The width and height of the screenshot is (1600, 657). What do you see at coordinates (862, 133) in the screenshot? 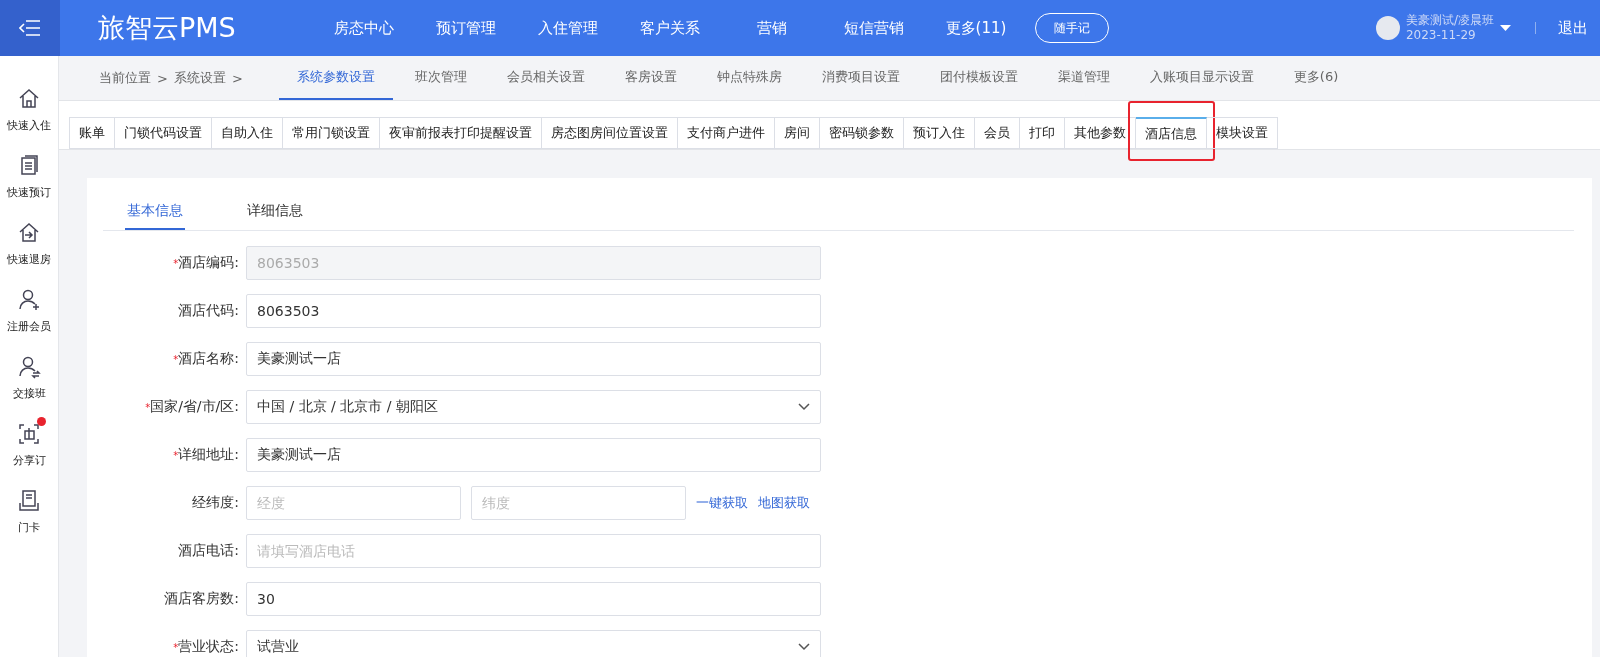
I see `settings-tab: 密码锁参数` at bounding box center [862, 133].